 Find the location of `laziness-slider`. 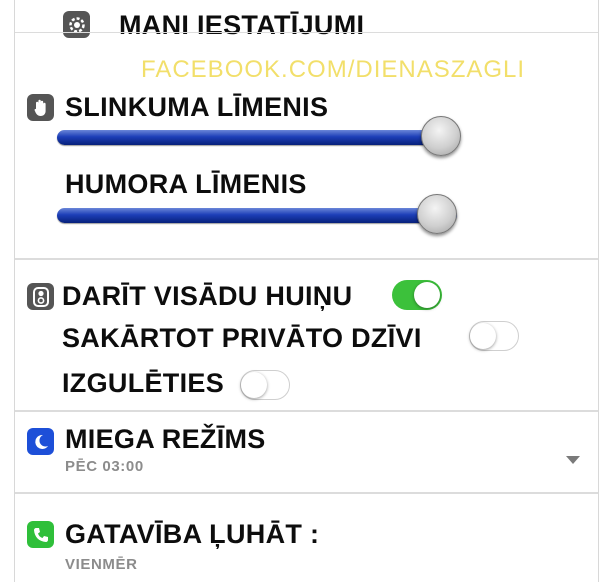

laziness-slider is located at coordinates (262, 137).